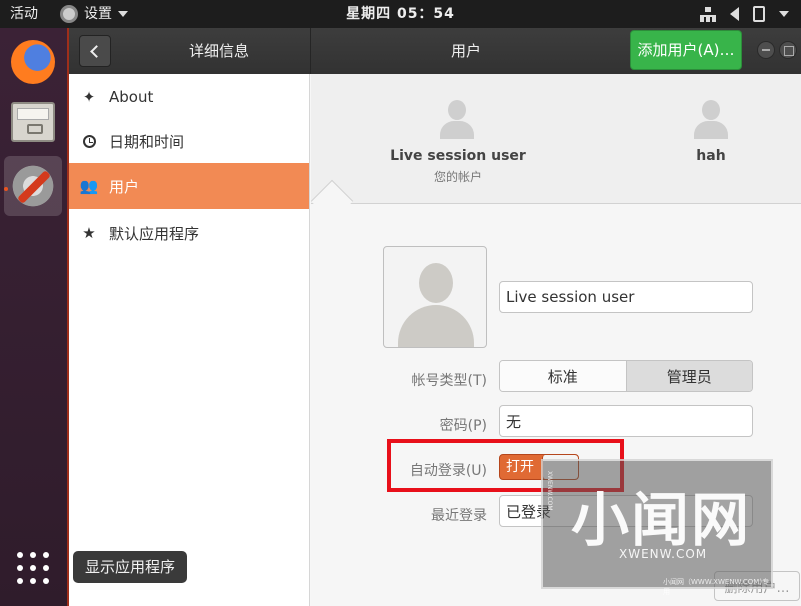  I want to click on password-button: 无, so click(626, 421).